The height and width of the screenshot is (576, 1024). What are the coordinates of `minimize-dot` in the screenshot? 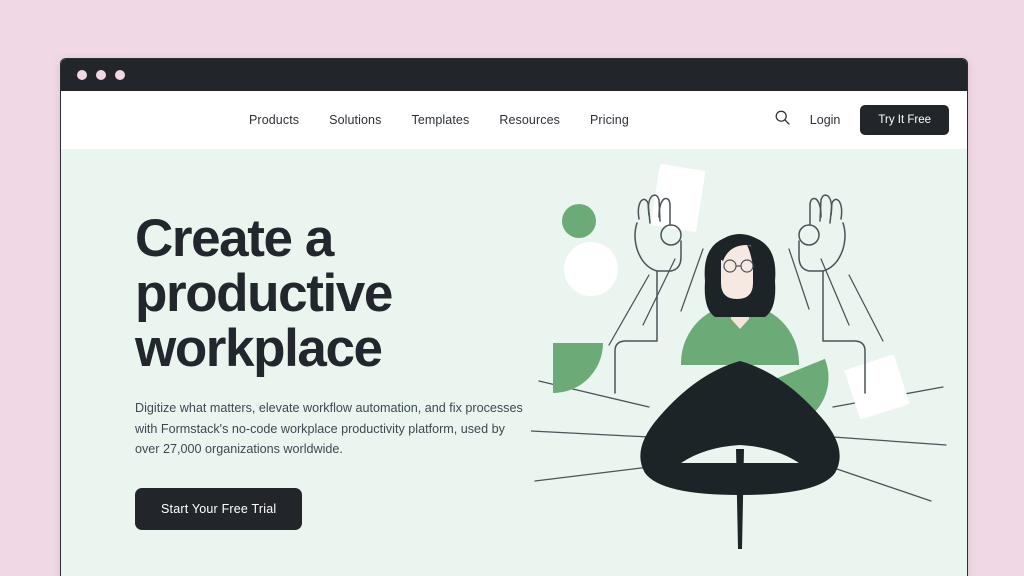 It's located at (101, 75).